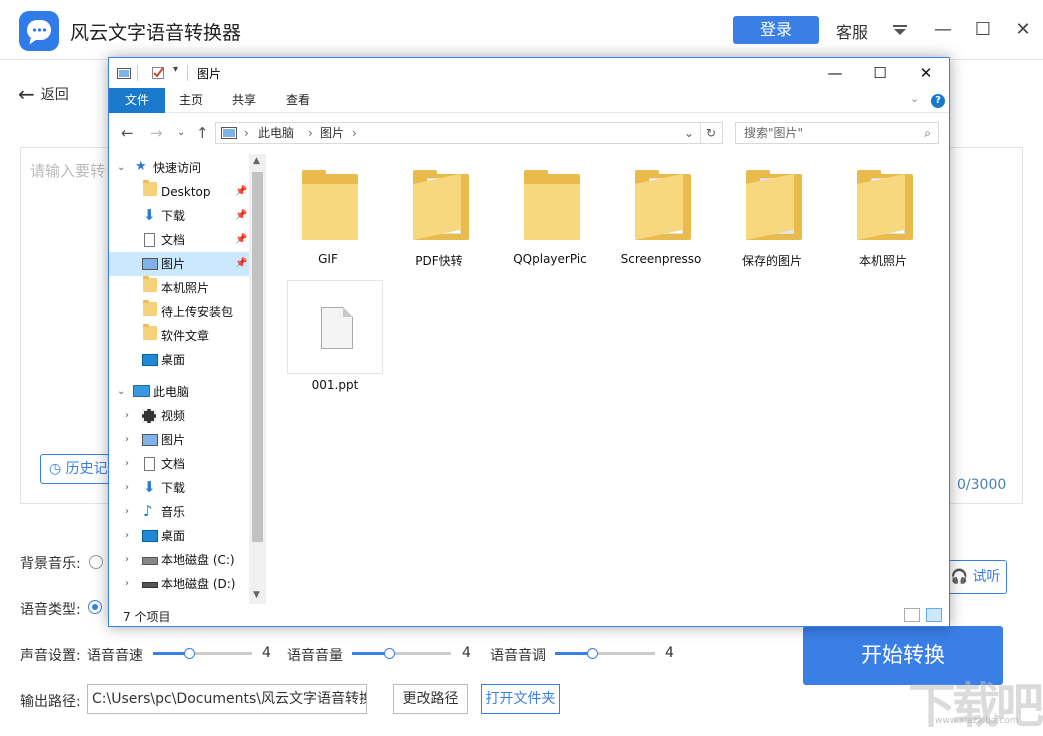  What do you see at coordinates (179, 464) in the screenshot?
I see `nav-documents-pc: › 文档` at bounding box center [179, 464].